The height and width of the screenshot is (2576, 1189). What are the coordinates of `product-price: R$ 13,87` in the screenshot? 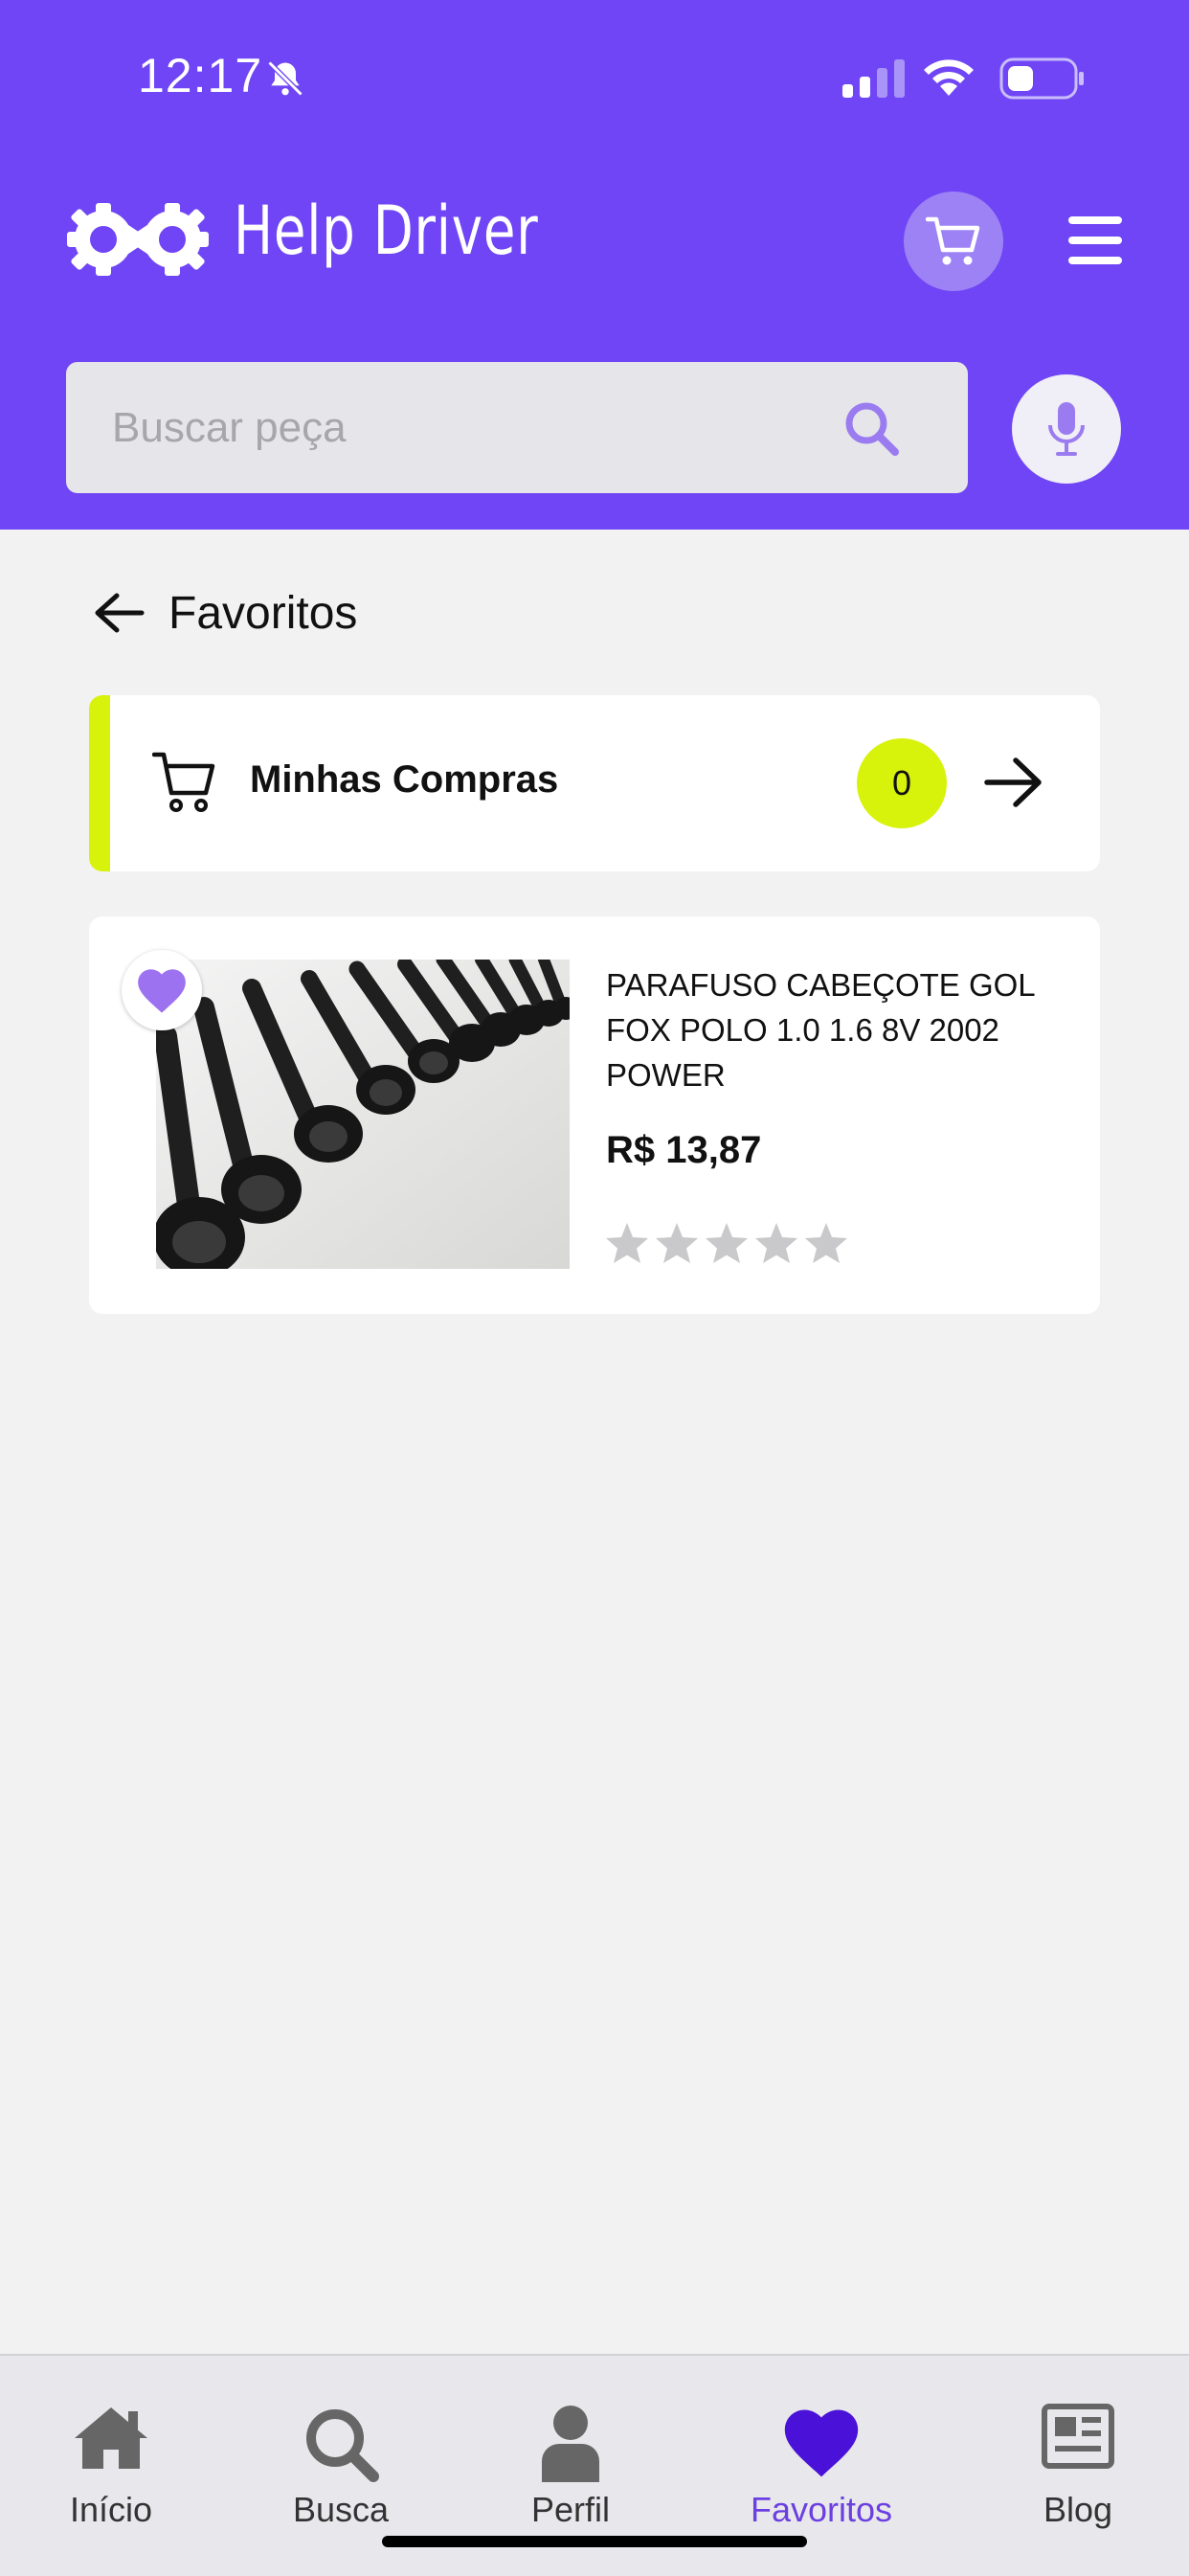 It's located at (684, 1150).